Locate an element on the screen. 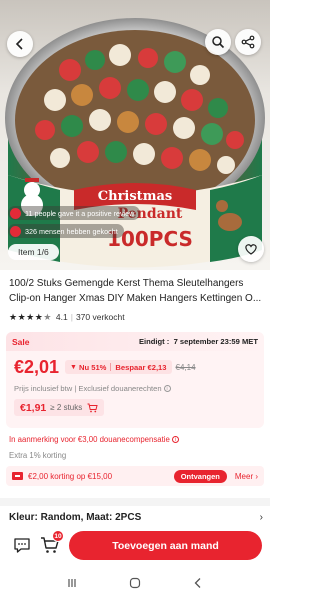  receive-coupon-button: Ontvangen is located at coordinates (200, 476).